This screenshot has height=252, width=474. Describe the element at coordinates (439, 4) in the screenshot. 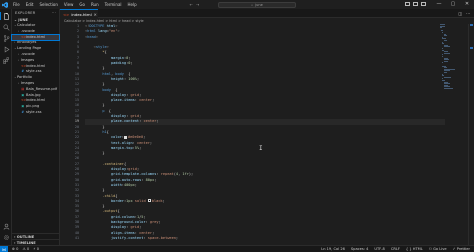

I see `minimize-icon: —` at that location.